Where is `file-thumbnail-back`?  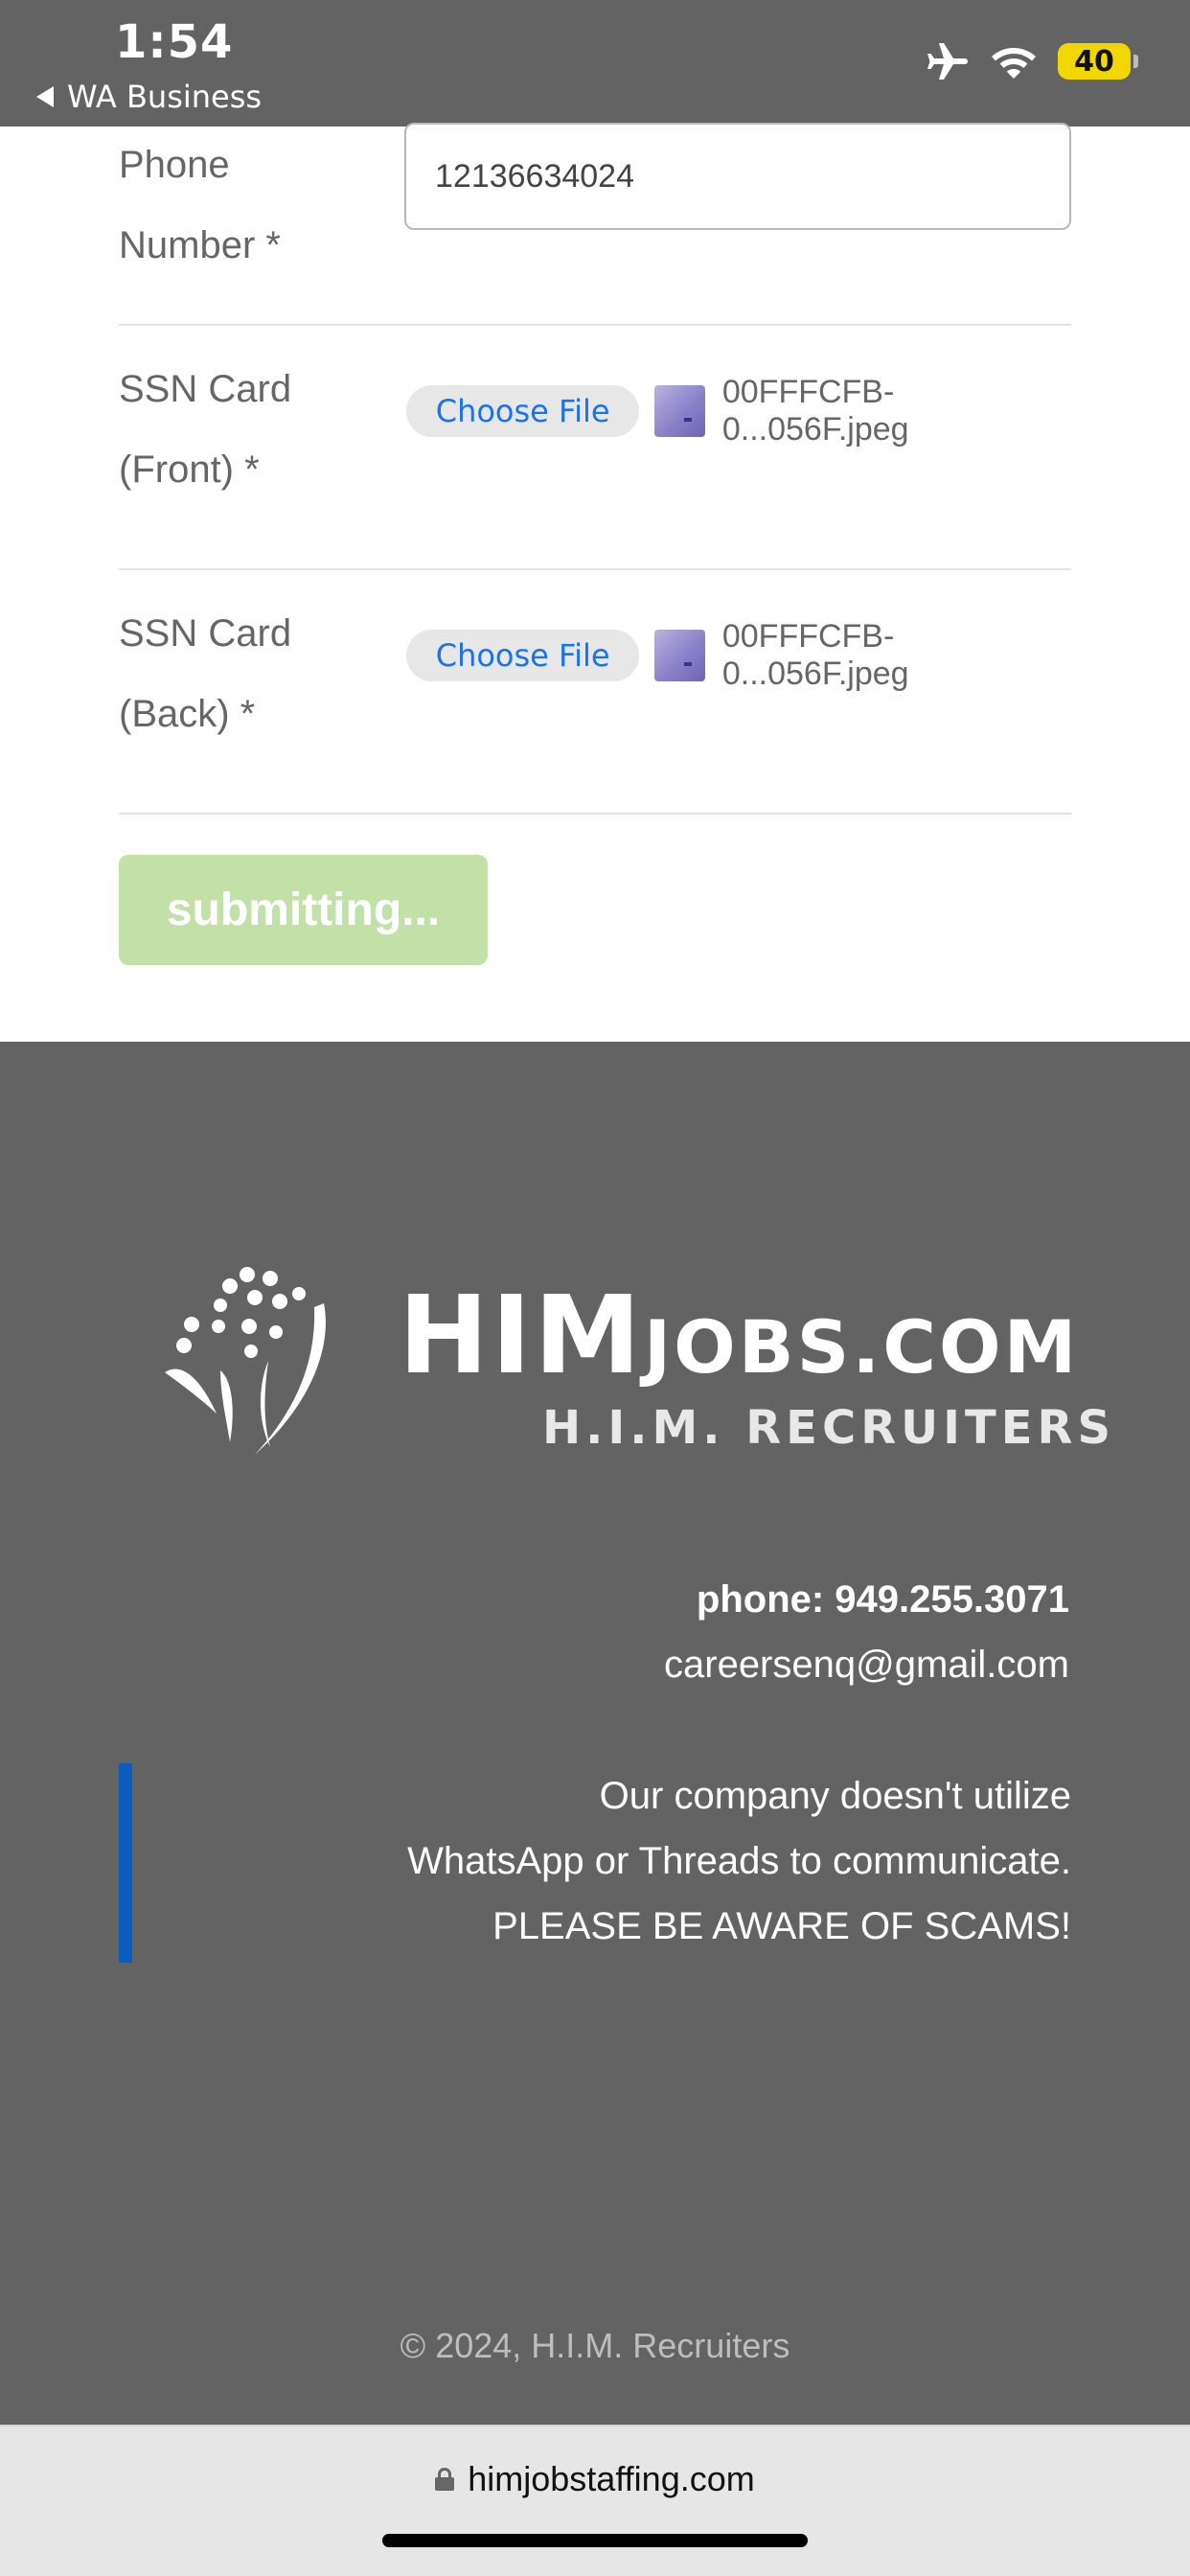 file-thumbnail-back is located at coordinates (680, 655).